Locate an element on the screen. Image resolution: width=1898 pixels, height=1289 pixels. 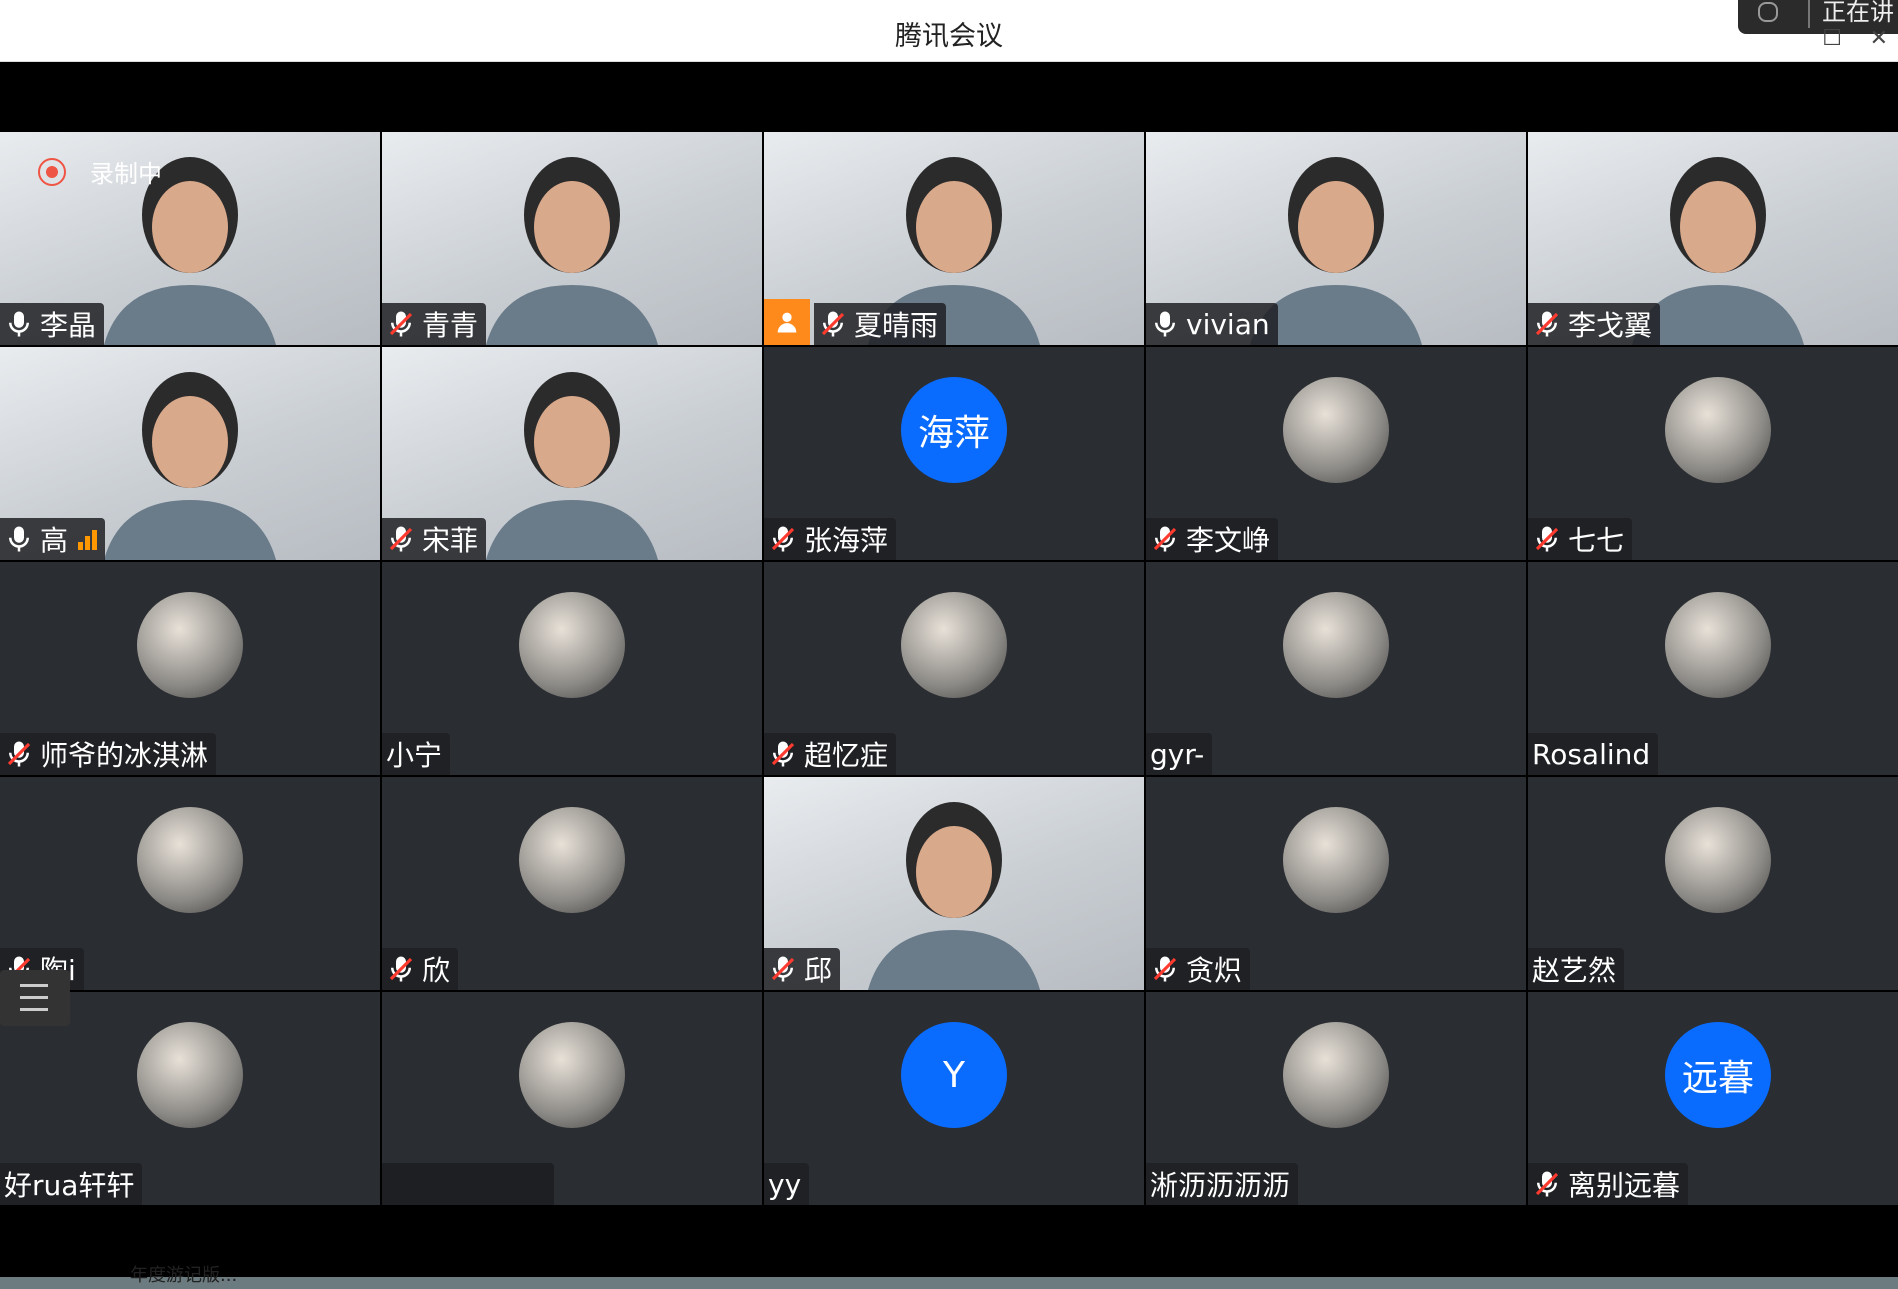
participant-name: vivian is located at coordinates (1228, 324).